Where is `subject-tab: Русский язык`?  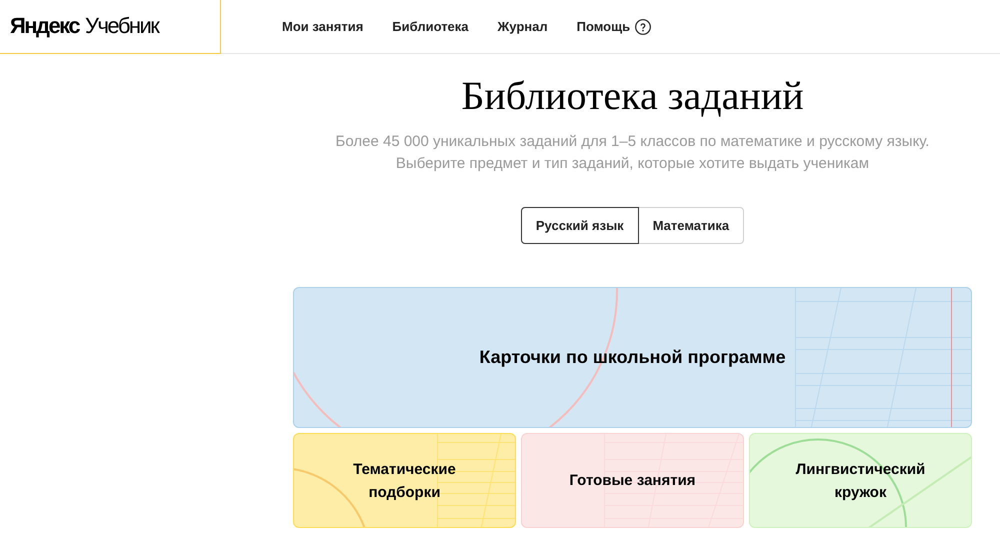 subject-tab: Русский язык is located at coordinates (579, 225).